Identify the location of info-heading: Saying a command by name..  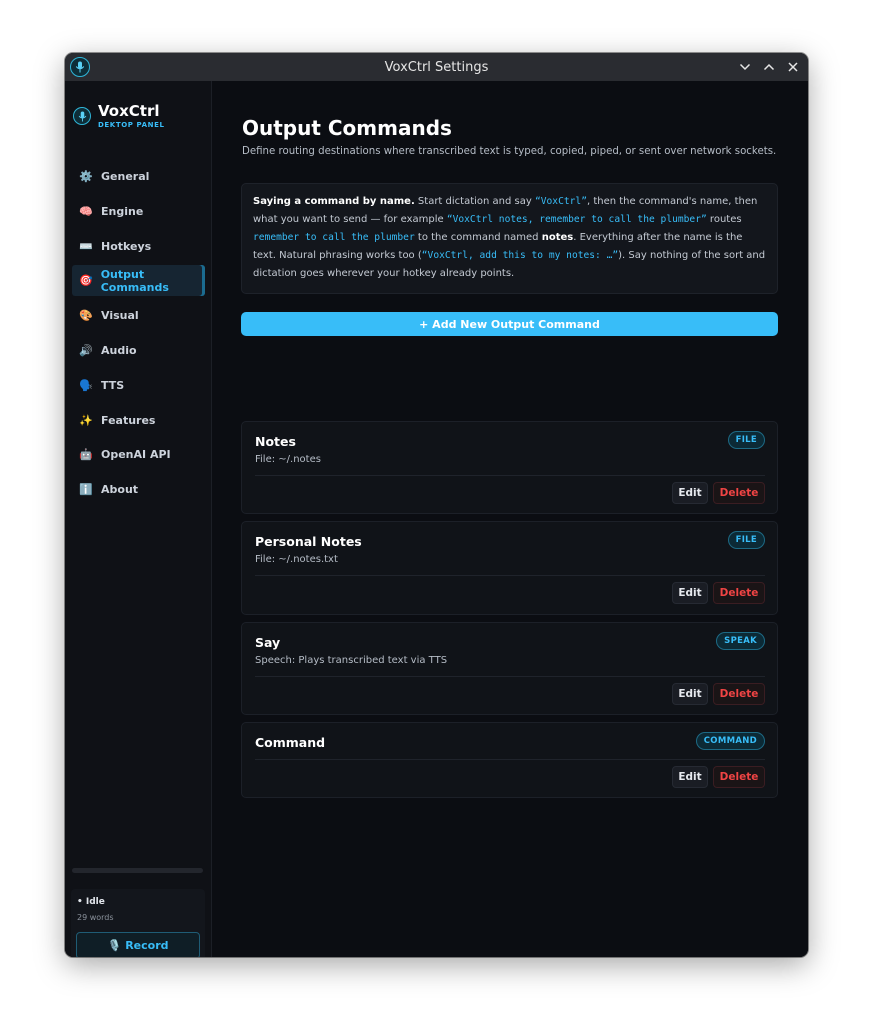
(334, 201).